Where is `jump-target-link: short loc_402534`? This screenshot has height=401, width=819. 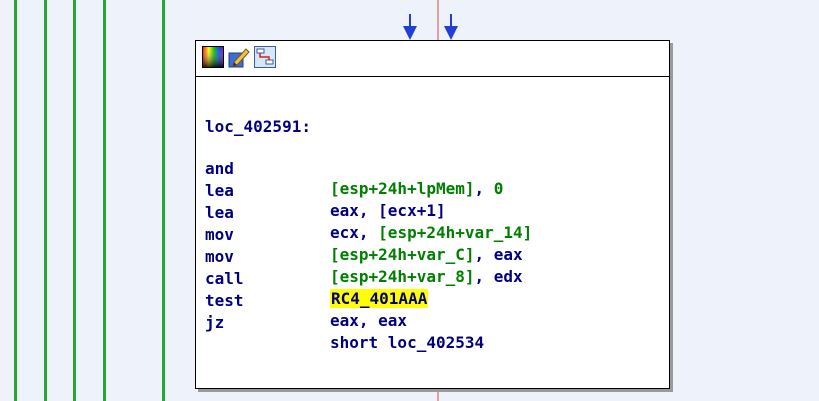
jump-target-link: short loc_402534 is located at coordinates (407, 342).